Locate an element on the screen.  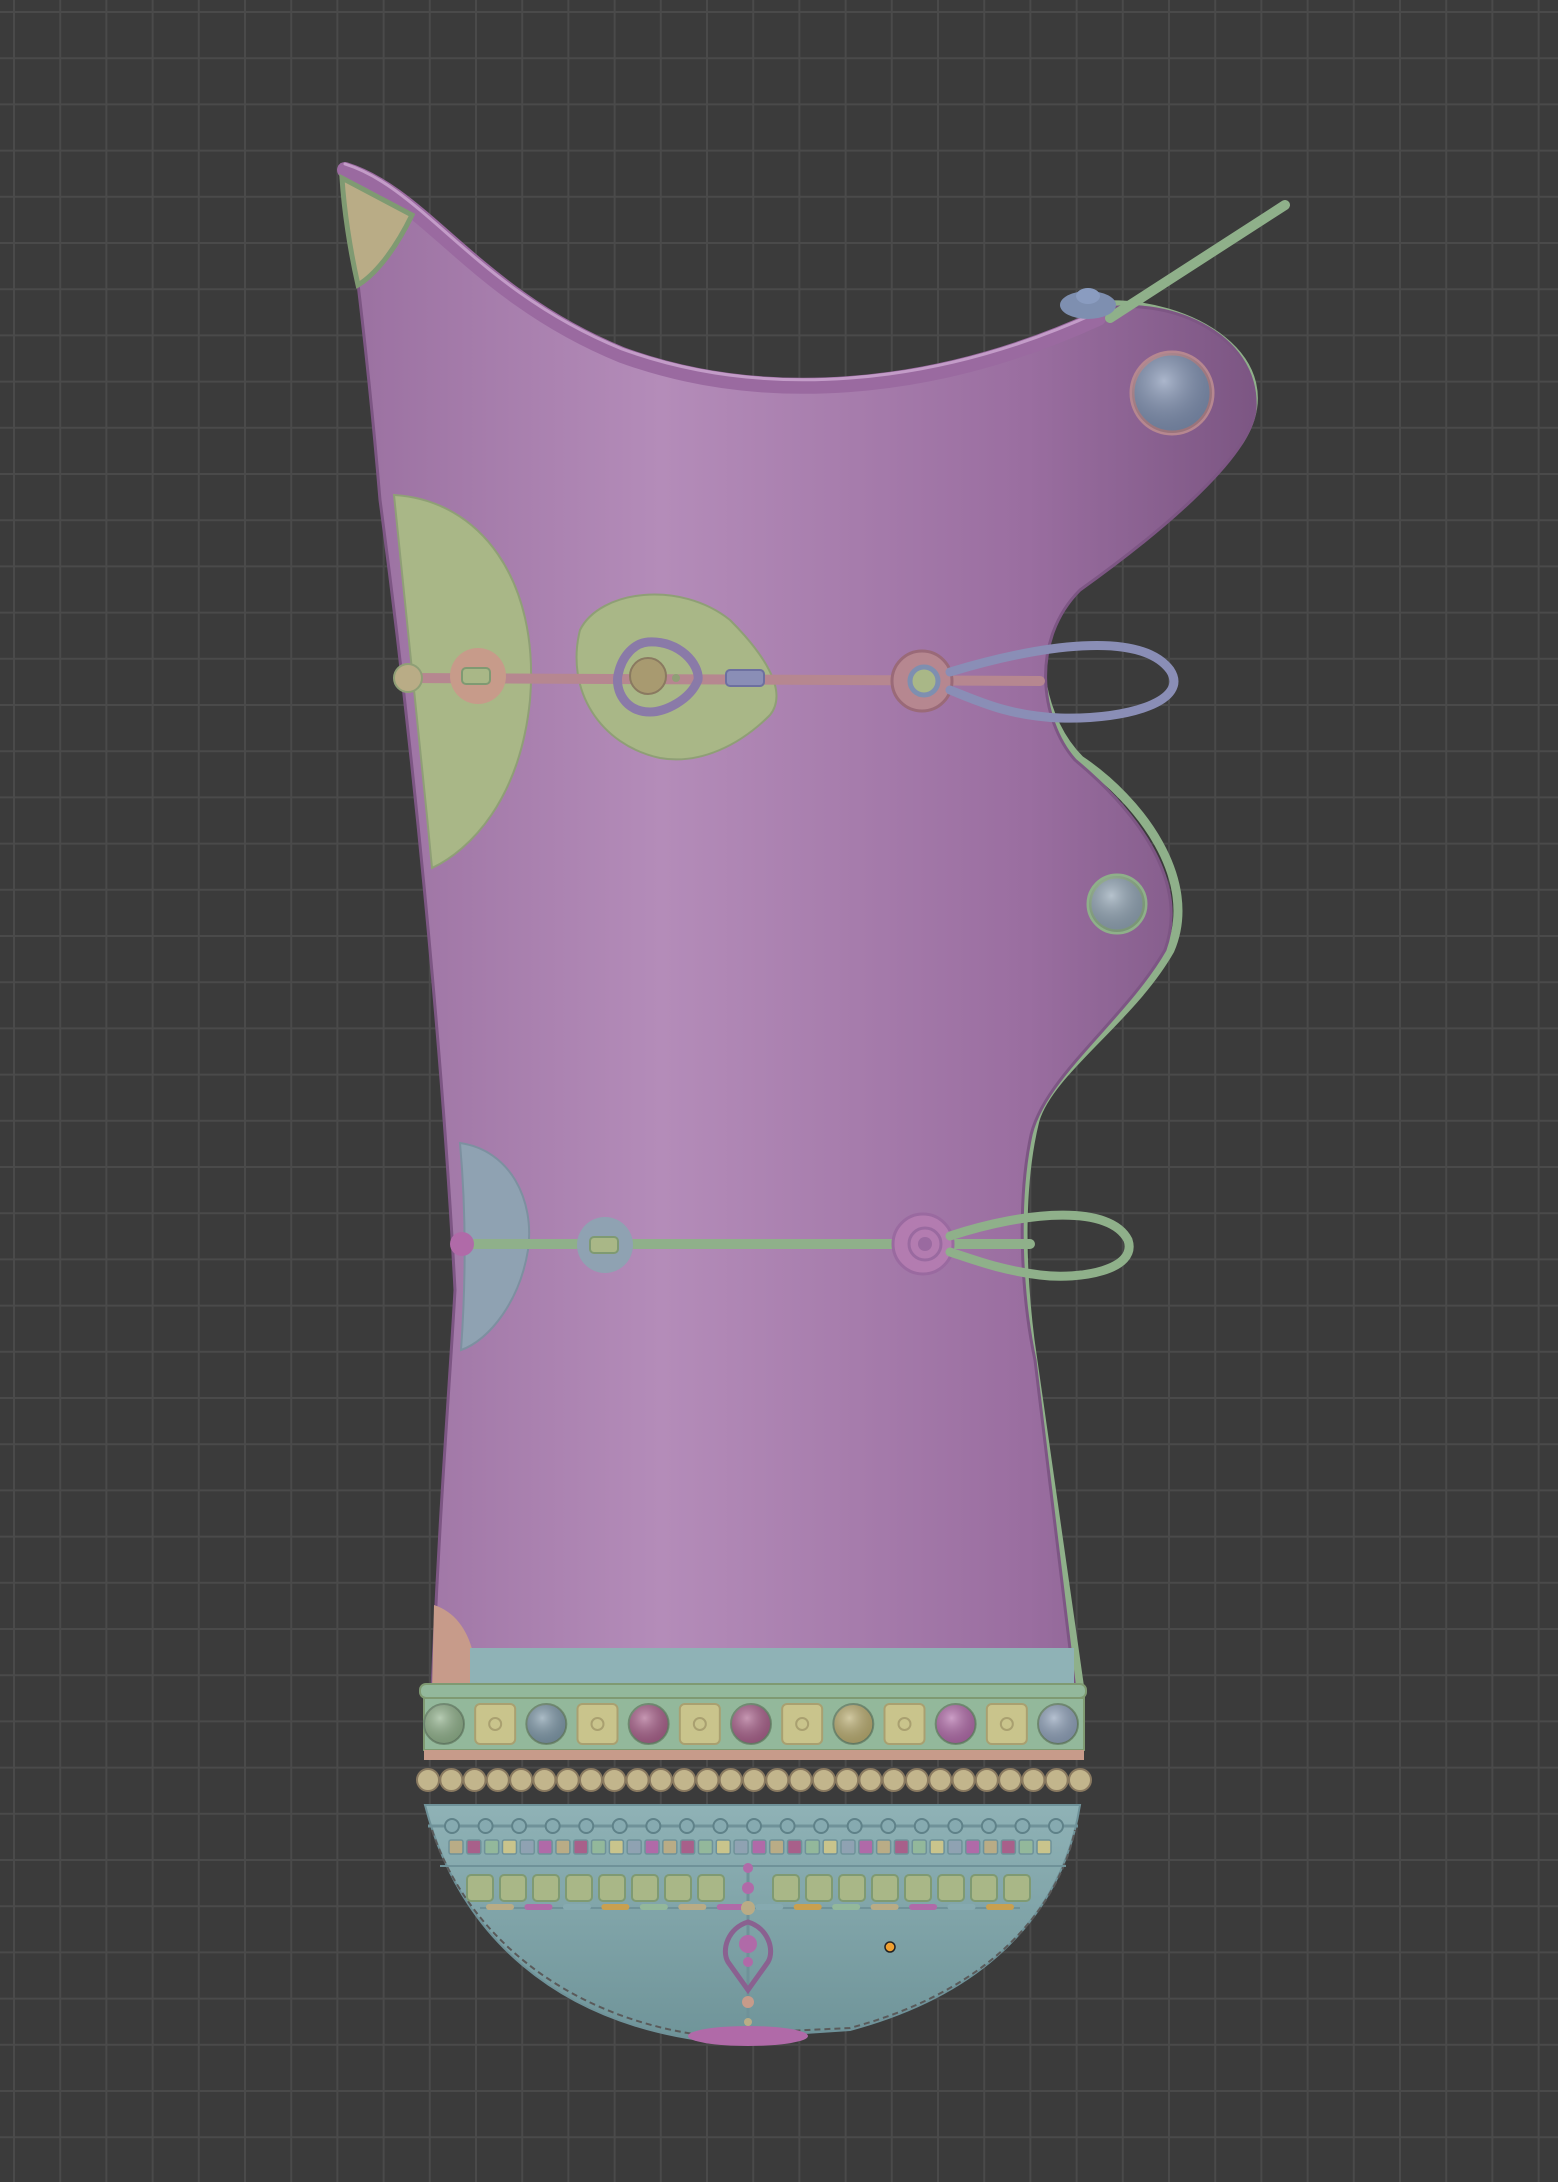
object-origin-icon is located at coordinates (890, 1947).